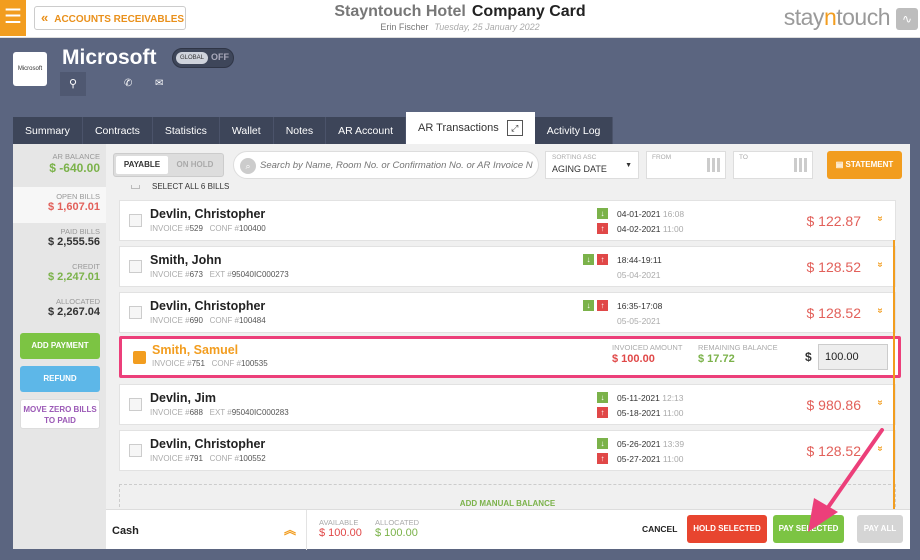 The image size is (920, 560). I want to click on list-scrollbar, so click(894, 375).